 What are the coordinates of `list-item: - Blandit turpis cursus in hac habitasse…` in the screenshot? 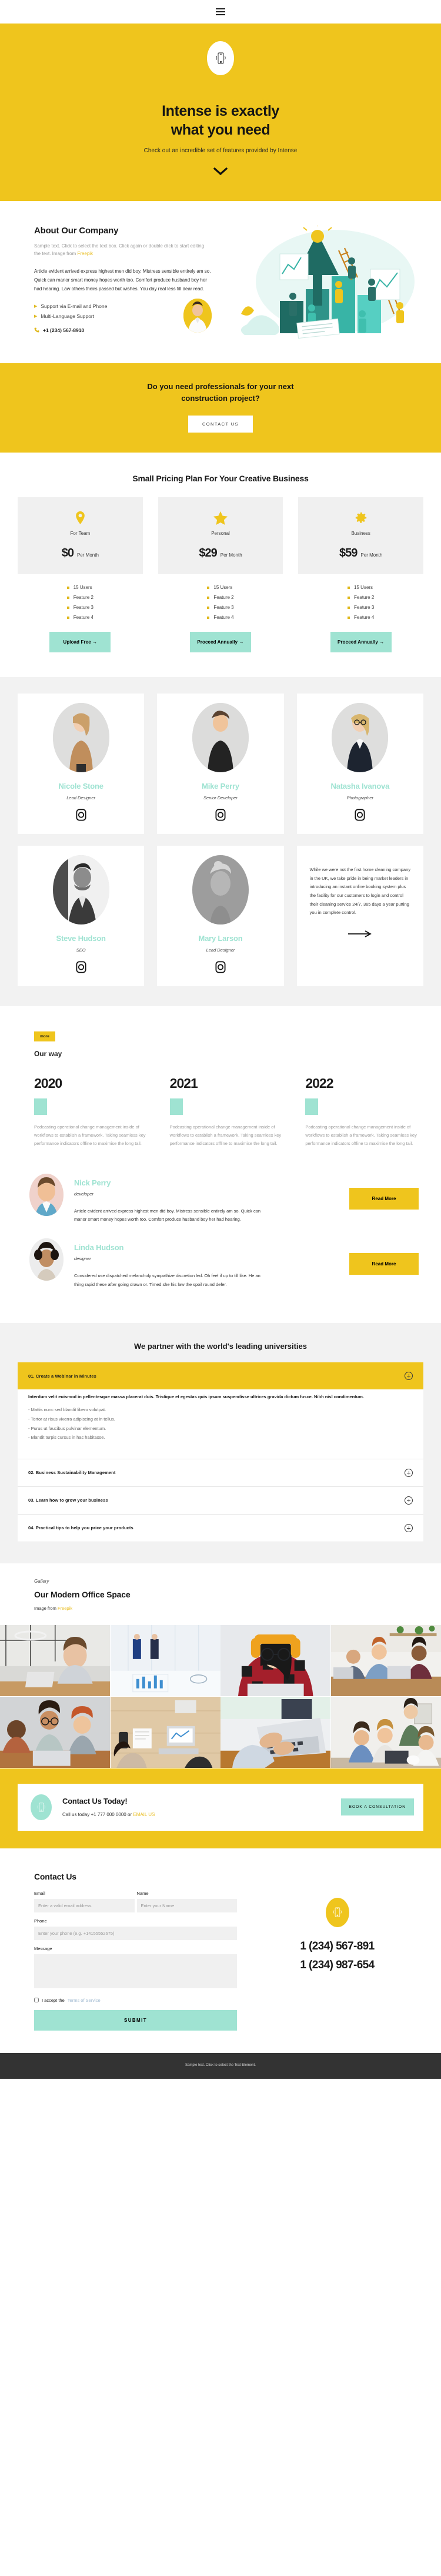 It's located at (66, 1438).